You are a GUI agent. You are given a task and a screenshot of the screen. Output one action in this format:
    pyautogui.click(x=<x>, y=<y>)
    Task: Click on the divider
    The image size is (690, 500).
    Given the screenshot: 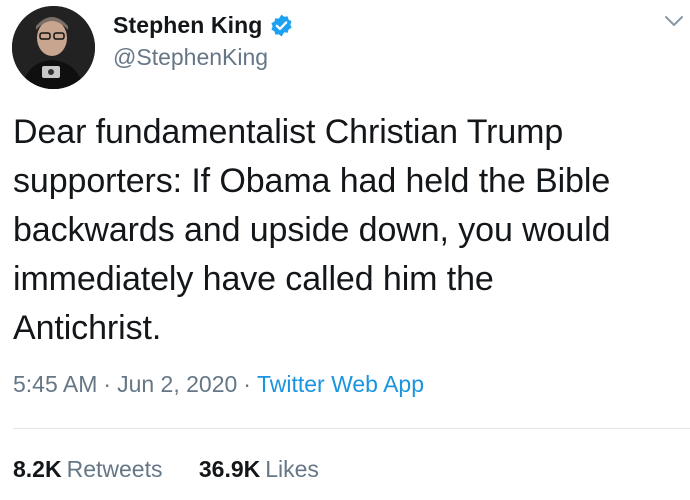 What is the action you would take?
    pyautogui.click(x=351, y=428)
    